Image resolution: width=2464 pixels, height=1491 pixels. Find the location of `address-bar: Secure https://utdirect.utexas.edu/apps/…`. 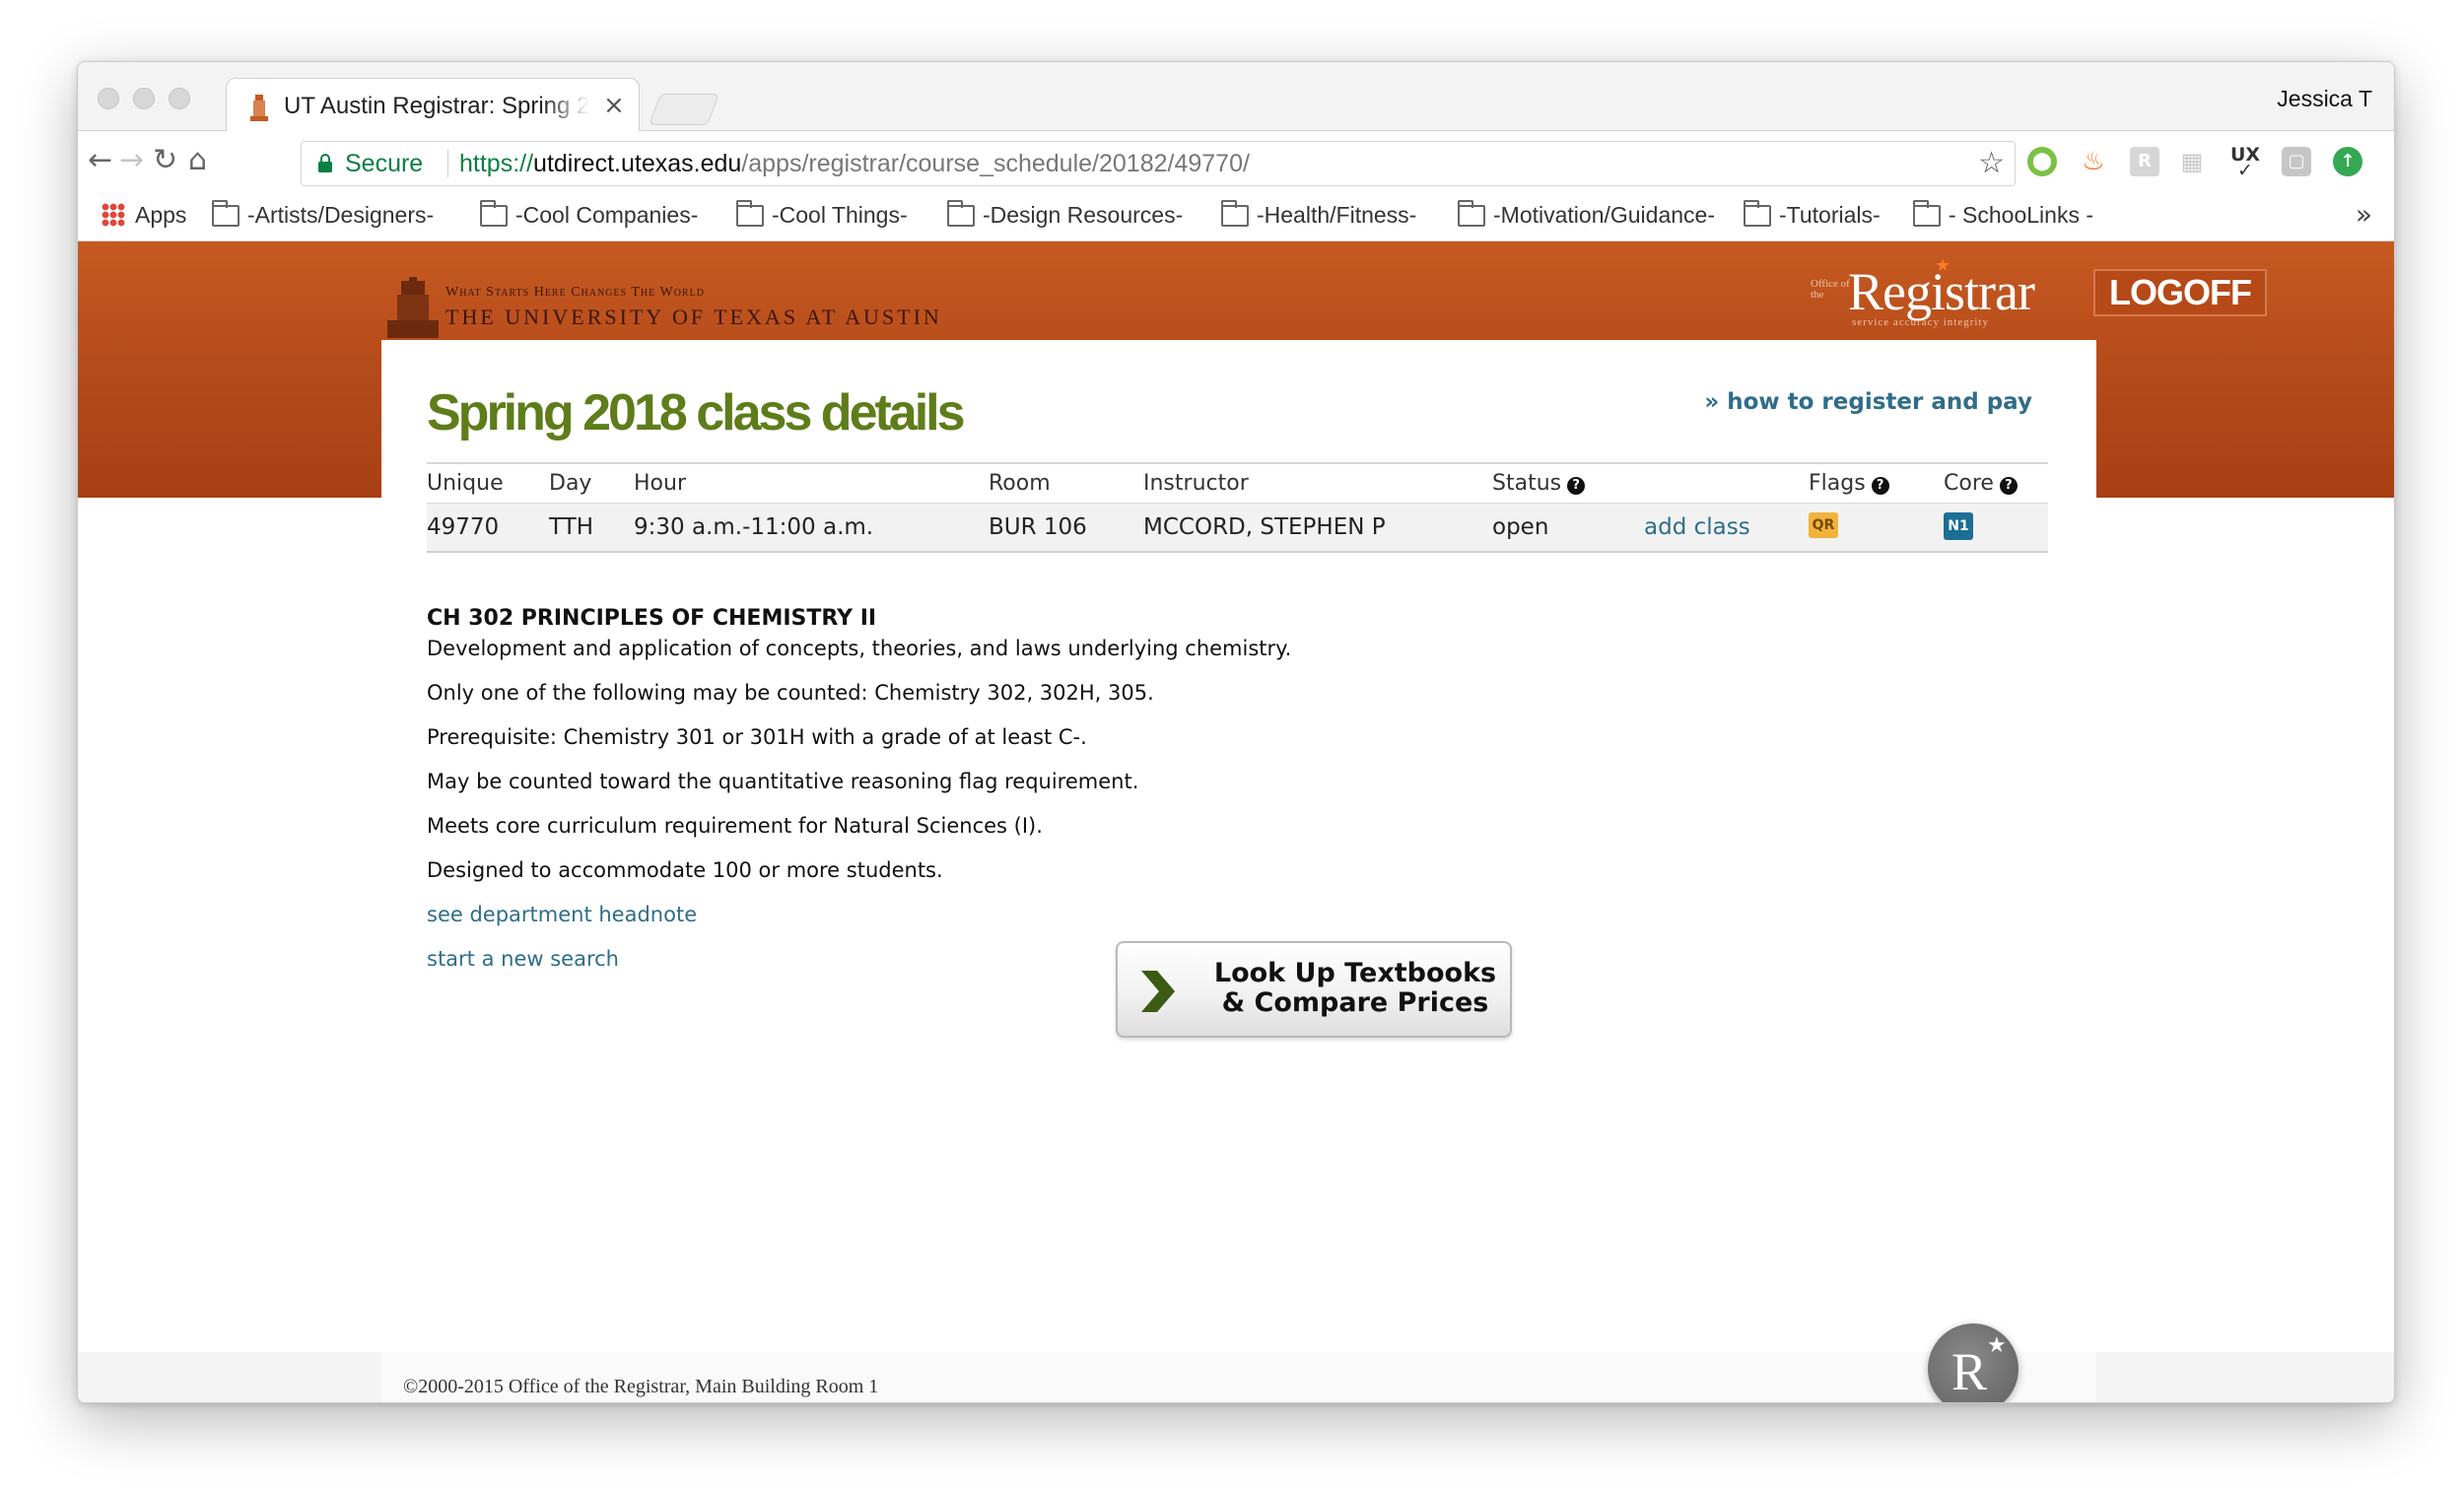

address-bar: Secure https://utdirect.utexas.edu/apps/… is located at coordinates (1158, 163).